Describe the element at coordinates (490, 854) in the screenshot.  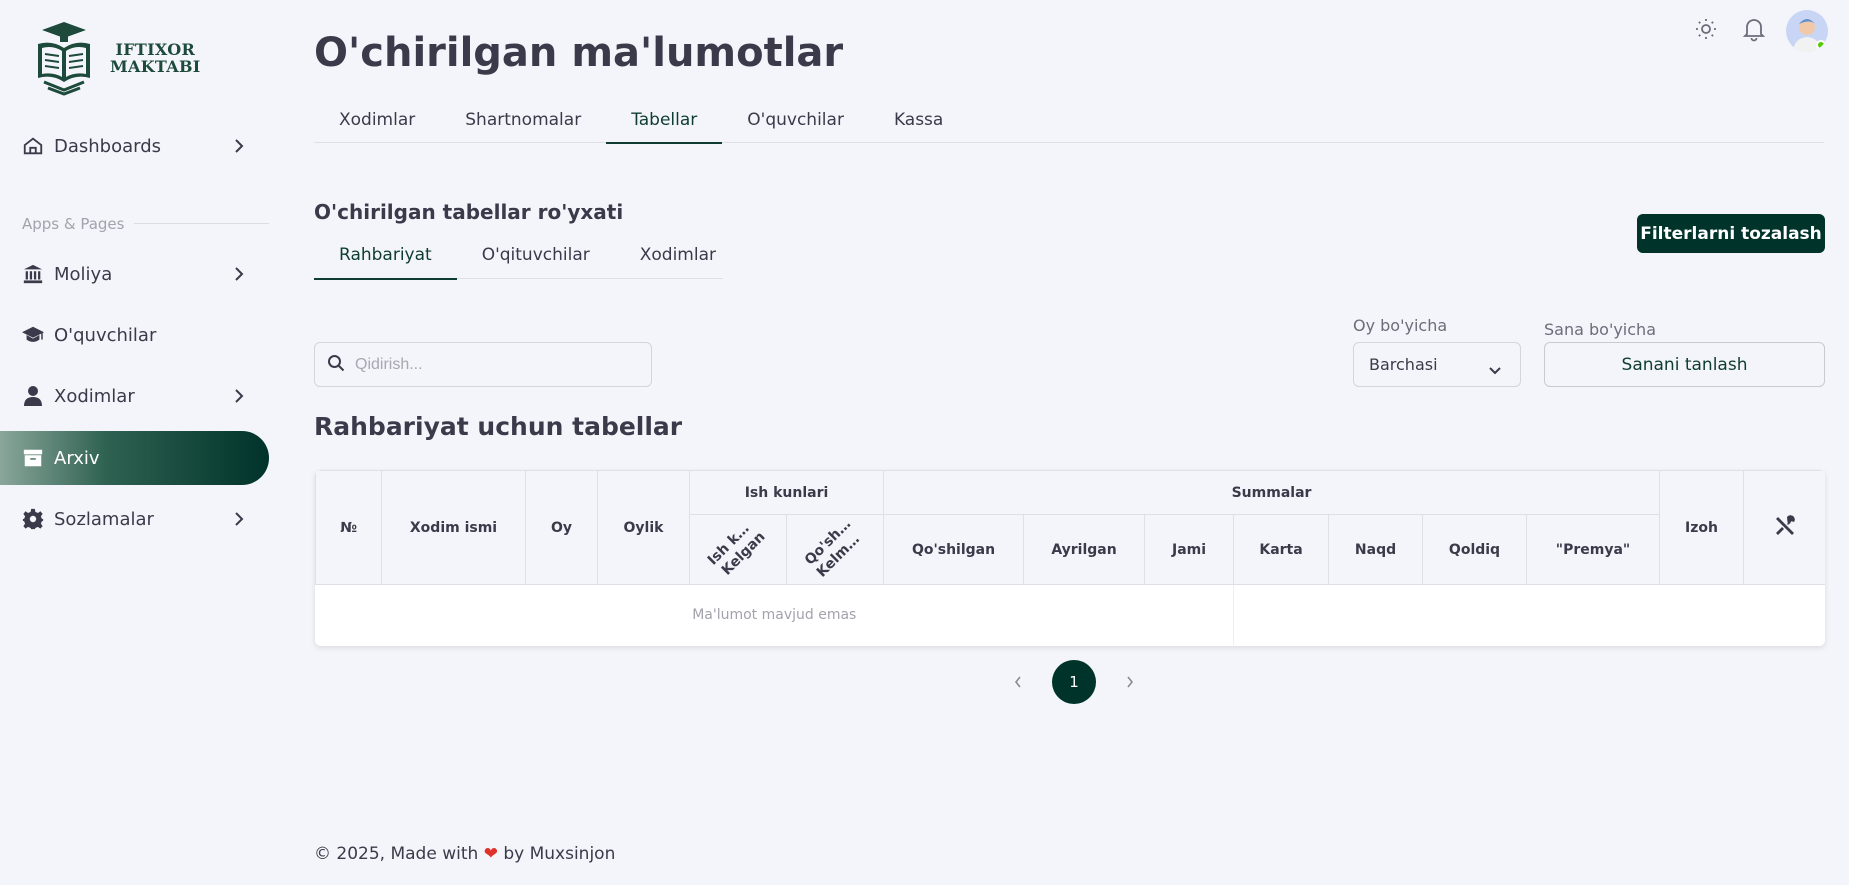
I see `heart-icon: ❤` at that location.